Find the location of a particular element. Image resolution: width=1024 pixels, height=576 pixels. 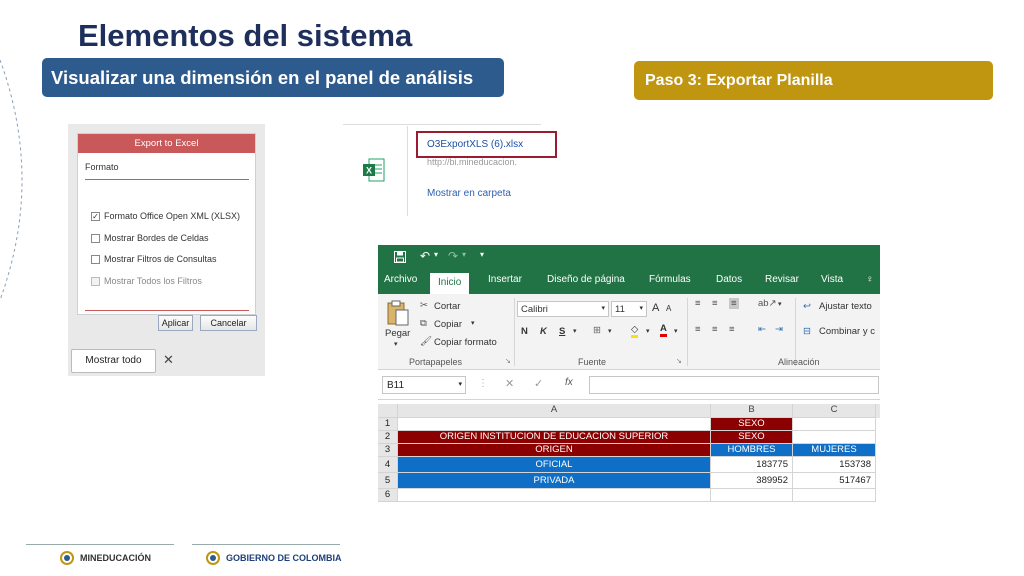

copy-button: Copiar is located at coordinates (448, 324).